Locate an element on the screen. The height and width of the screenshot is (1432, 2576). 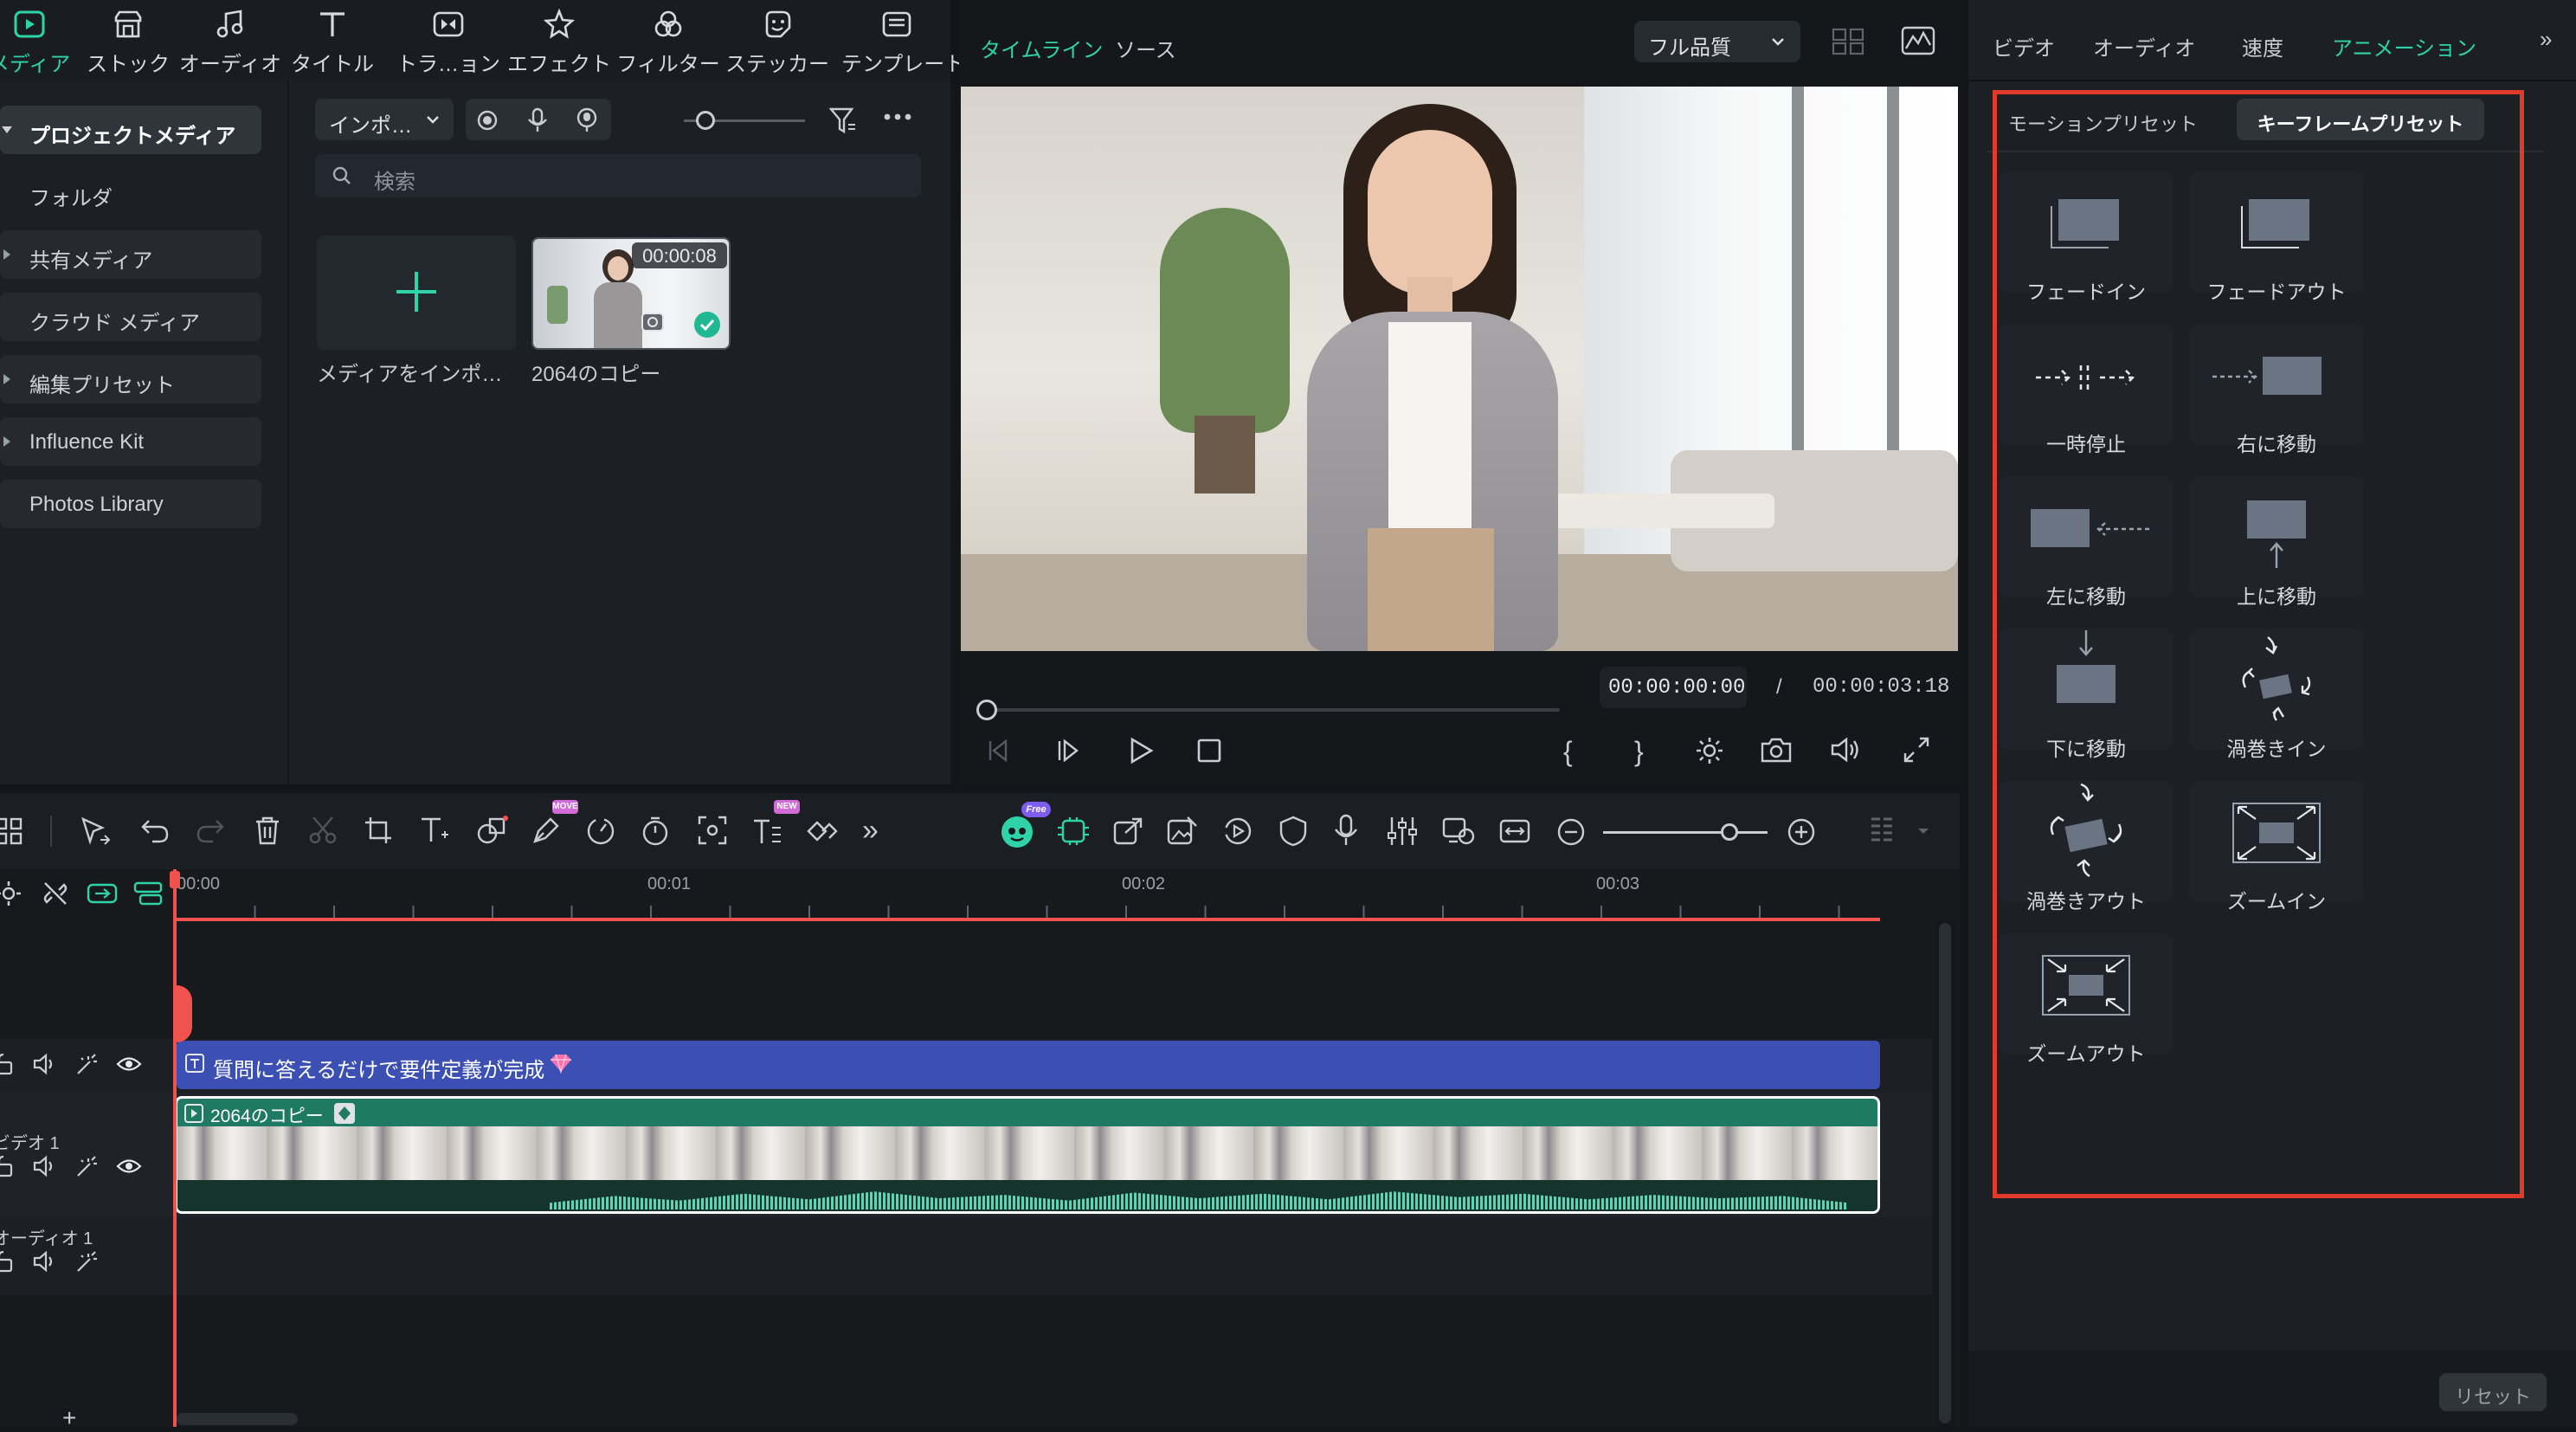
toolbar-sticker: ステッカー is located at coordinates (777, 40).